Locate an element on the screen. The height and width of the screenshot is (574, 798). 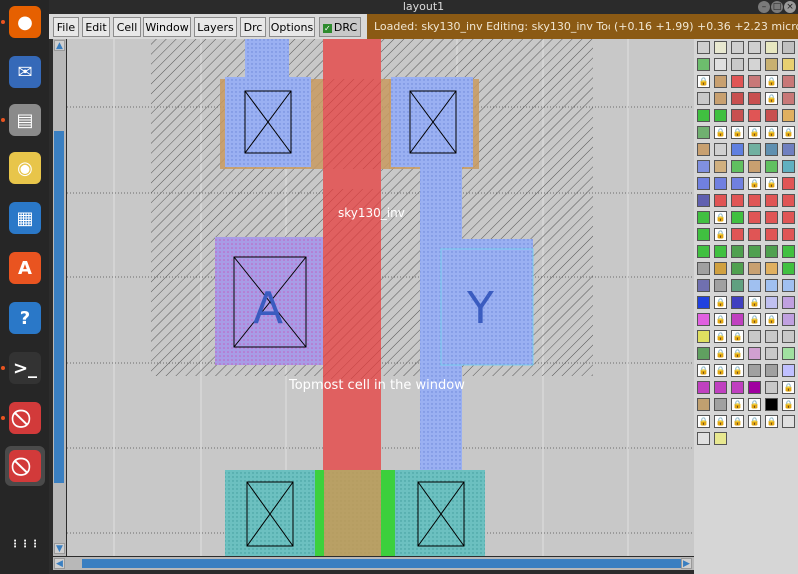
dock-item-files: ▤ is located at coordinates (25, 120).